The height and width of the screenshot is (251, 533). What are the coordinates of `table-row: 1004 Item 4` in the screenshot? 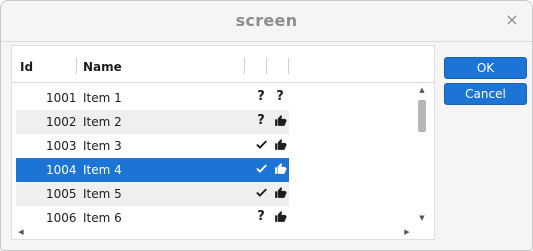 It's located at (152, 170).